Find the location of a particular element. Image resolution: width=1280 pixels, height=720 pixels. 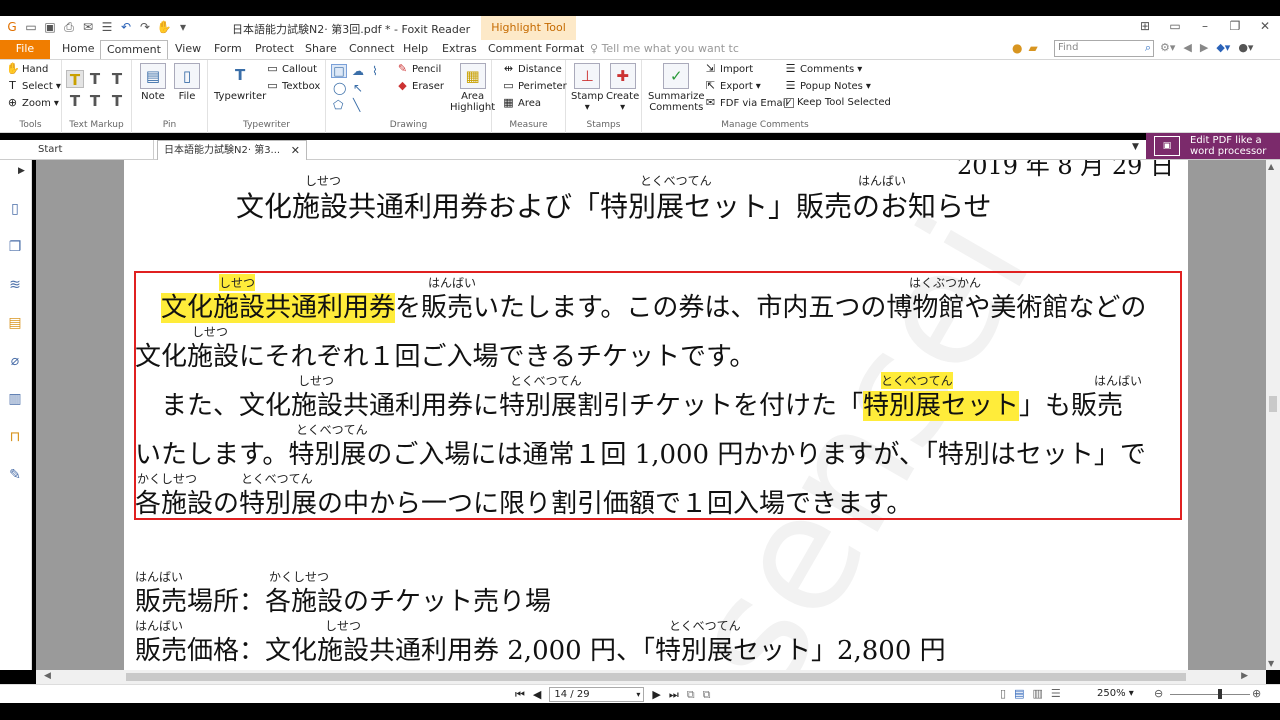

edit-pdf-promo: ▣ Edit PDF like a word processor is located at coordinates (1213, 146).